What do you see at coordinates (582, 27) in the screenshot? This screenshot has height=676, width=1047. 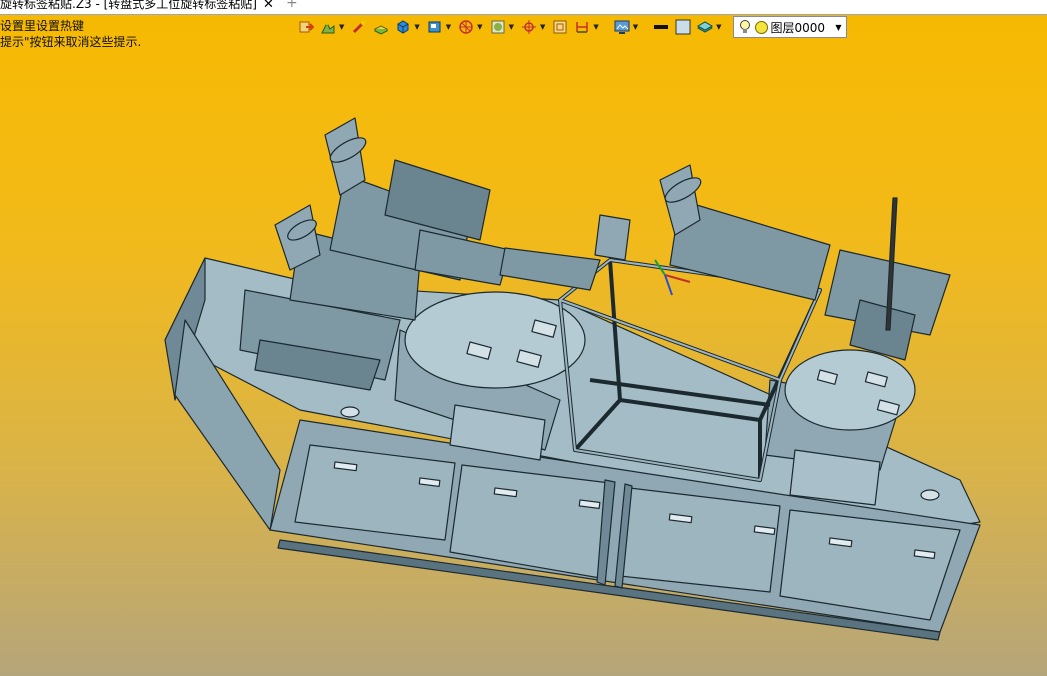 I see `dimension-icon` at bounding box center [582, 27].